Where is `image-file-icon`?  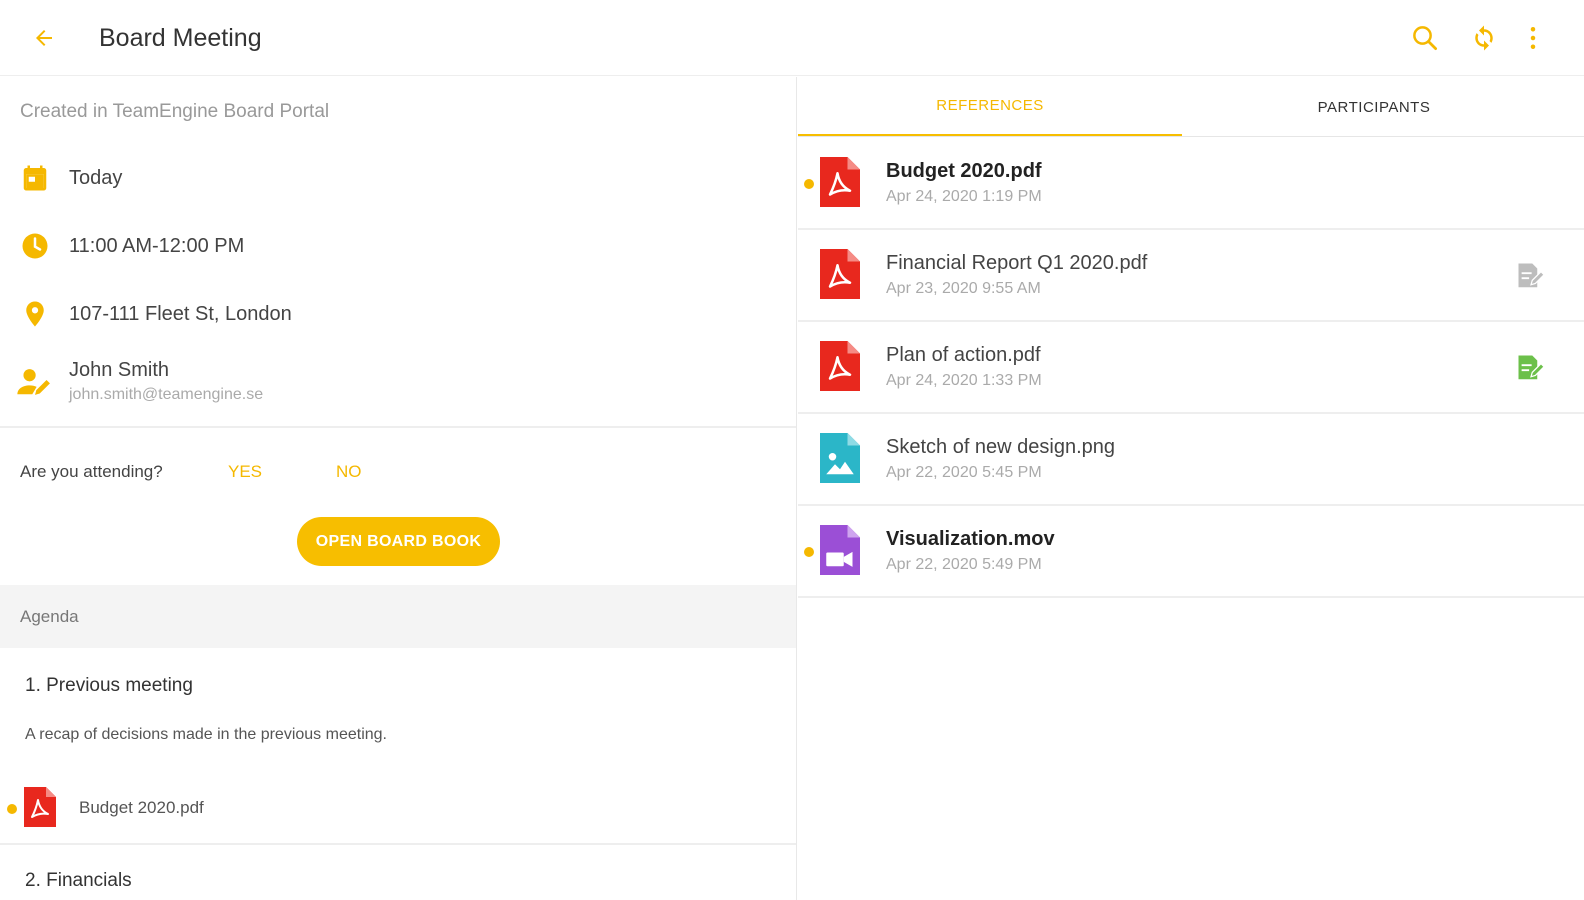
image-file-icon is located at coordinates (840, 458).